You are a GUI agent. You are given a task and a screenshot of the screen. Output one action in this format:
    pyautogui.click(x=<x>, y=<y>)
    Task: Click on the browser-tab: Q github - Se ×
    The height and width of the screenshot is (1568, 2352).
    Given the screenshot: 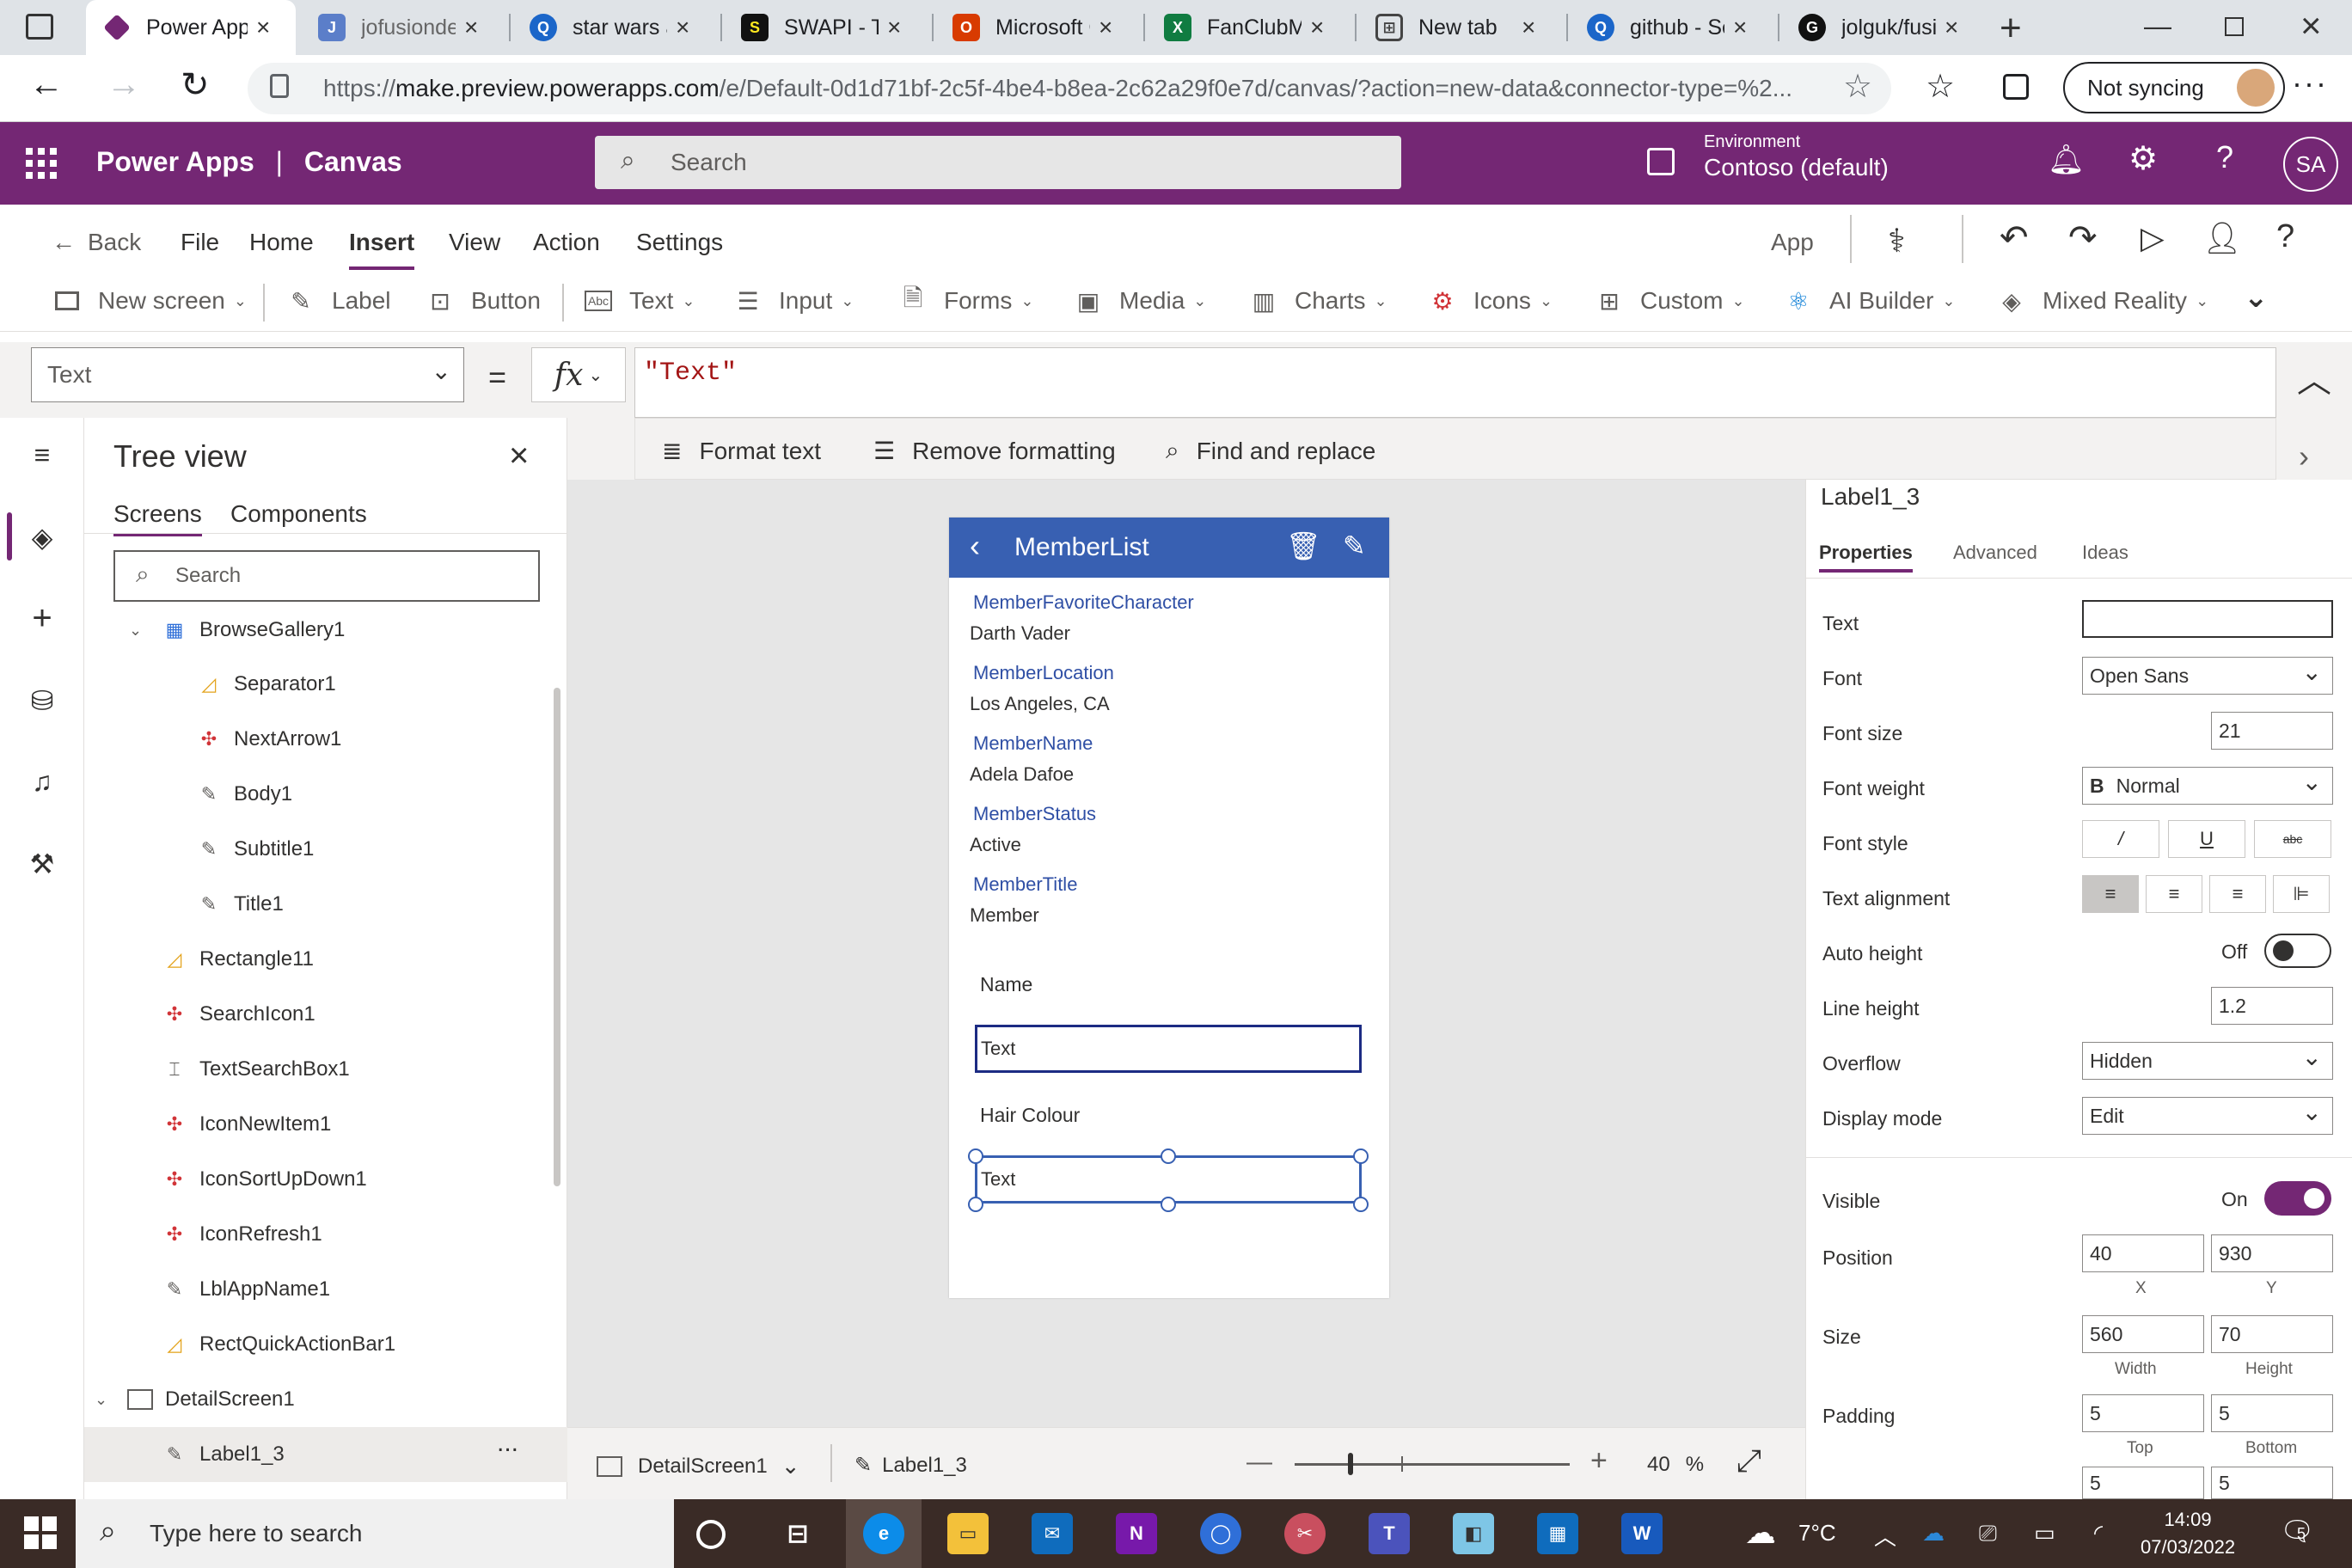 What is the action you would take?
    pyautogui.click(x=1673, y=27)
    